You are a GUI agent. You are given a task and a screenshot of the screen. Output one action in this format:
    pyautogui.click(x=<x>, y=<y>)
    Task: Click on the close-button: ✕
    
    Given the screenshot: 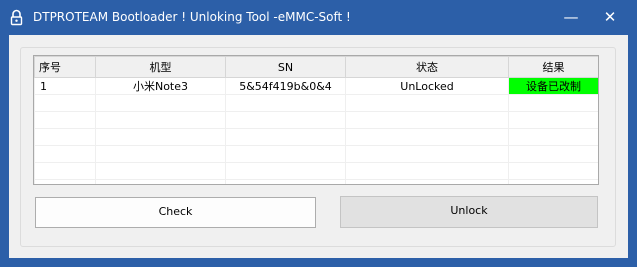 What is the action you would take?
    pyautogui.click(x=610, y=17)
    